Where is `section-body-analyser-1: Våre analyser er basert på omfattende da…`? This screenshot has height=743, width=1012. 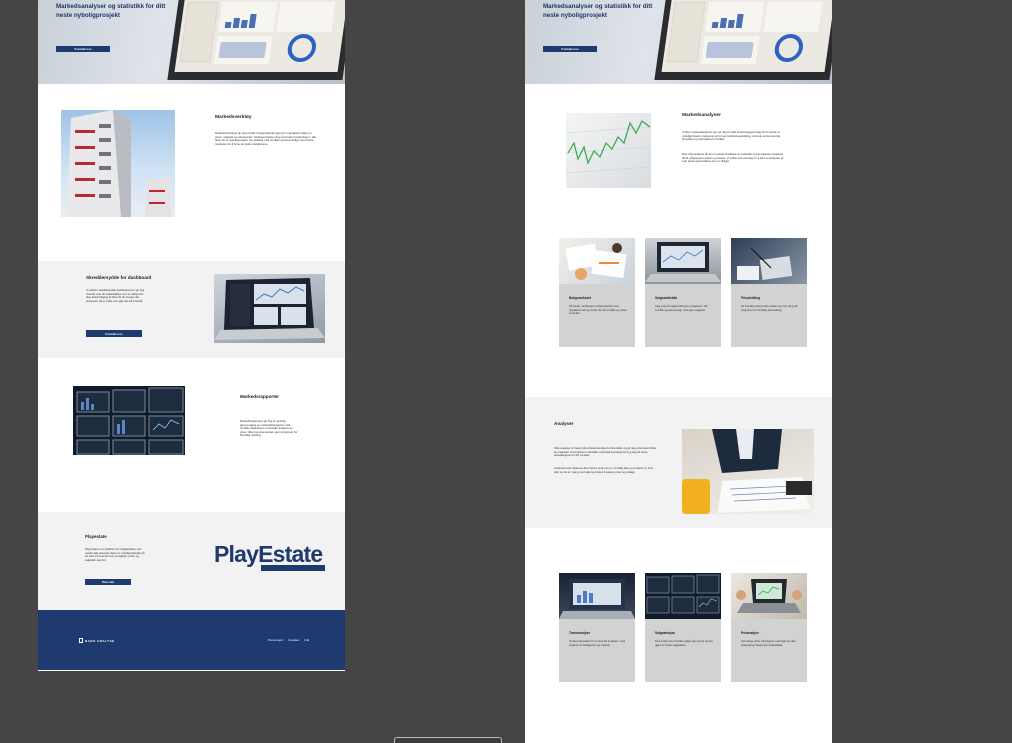 section-body-analyser-1: Våre analyser er basert på omfattende da… is located at coordinates (605, 452).